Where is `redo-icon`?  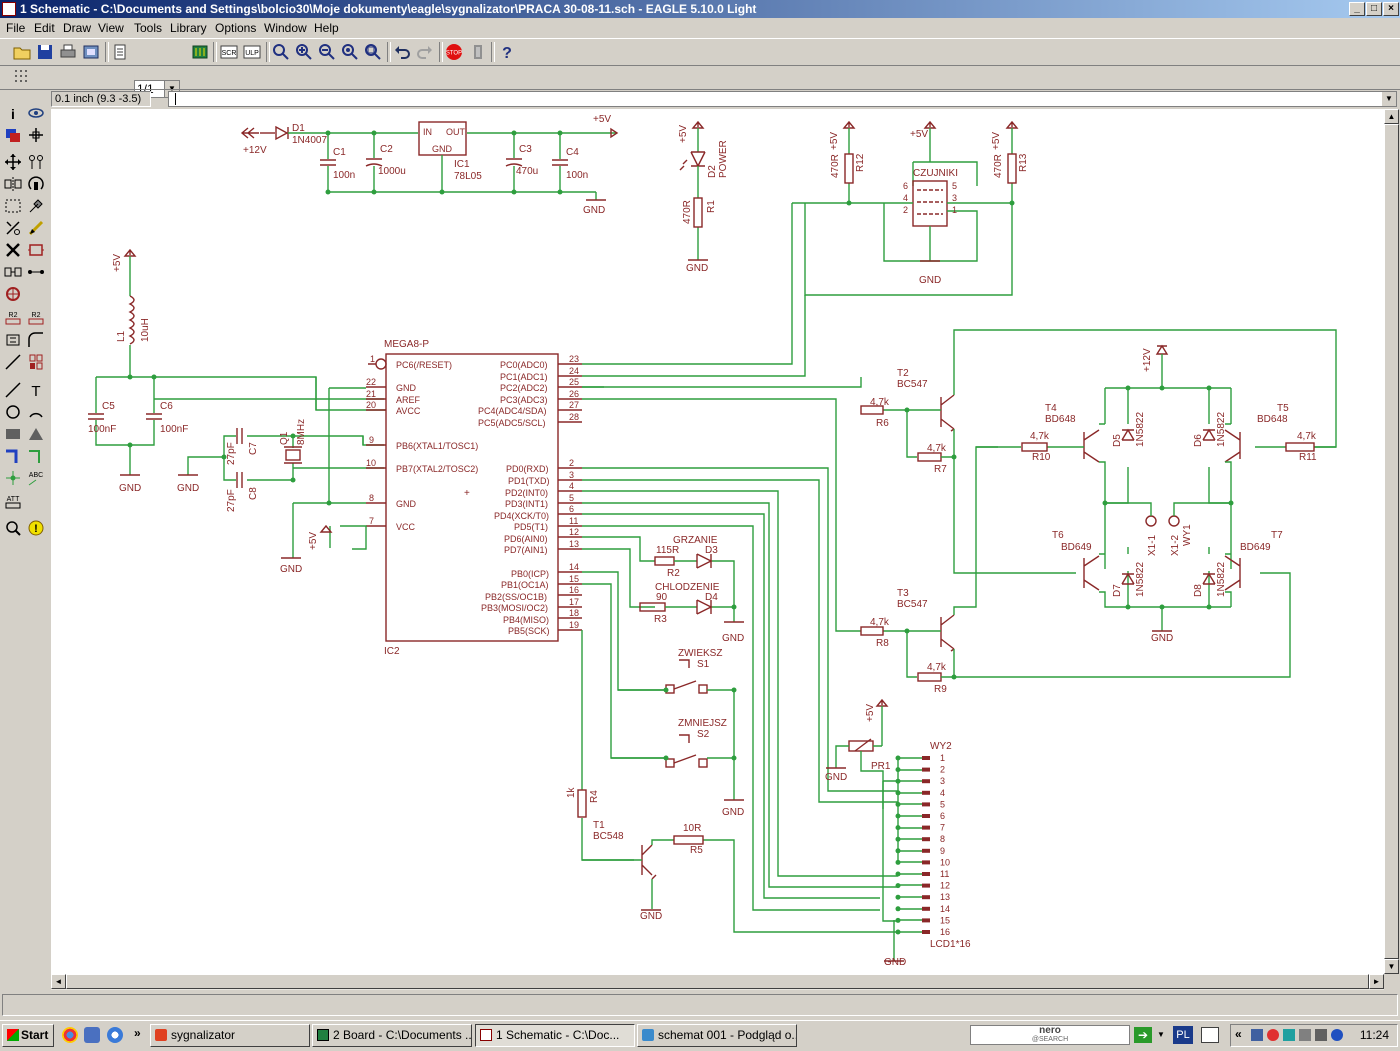
redo-icon is located at coordinates (425, 52).